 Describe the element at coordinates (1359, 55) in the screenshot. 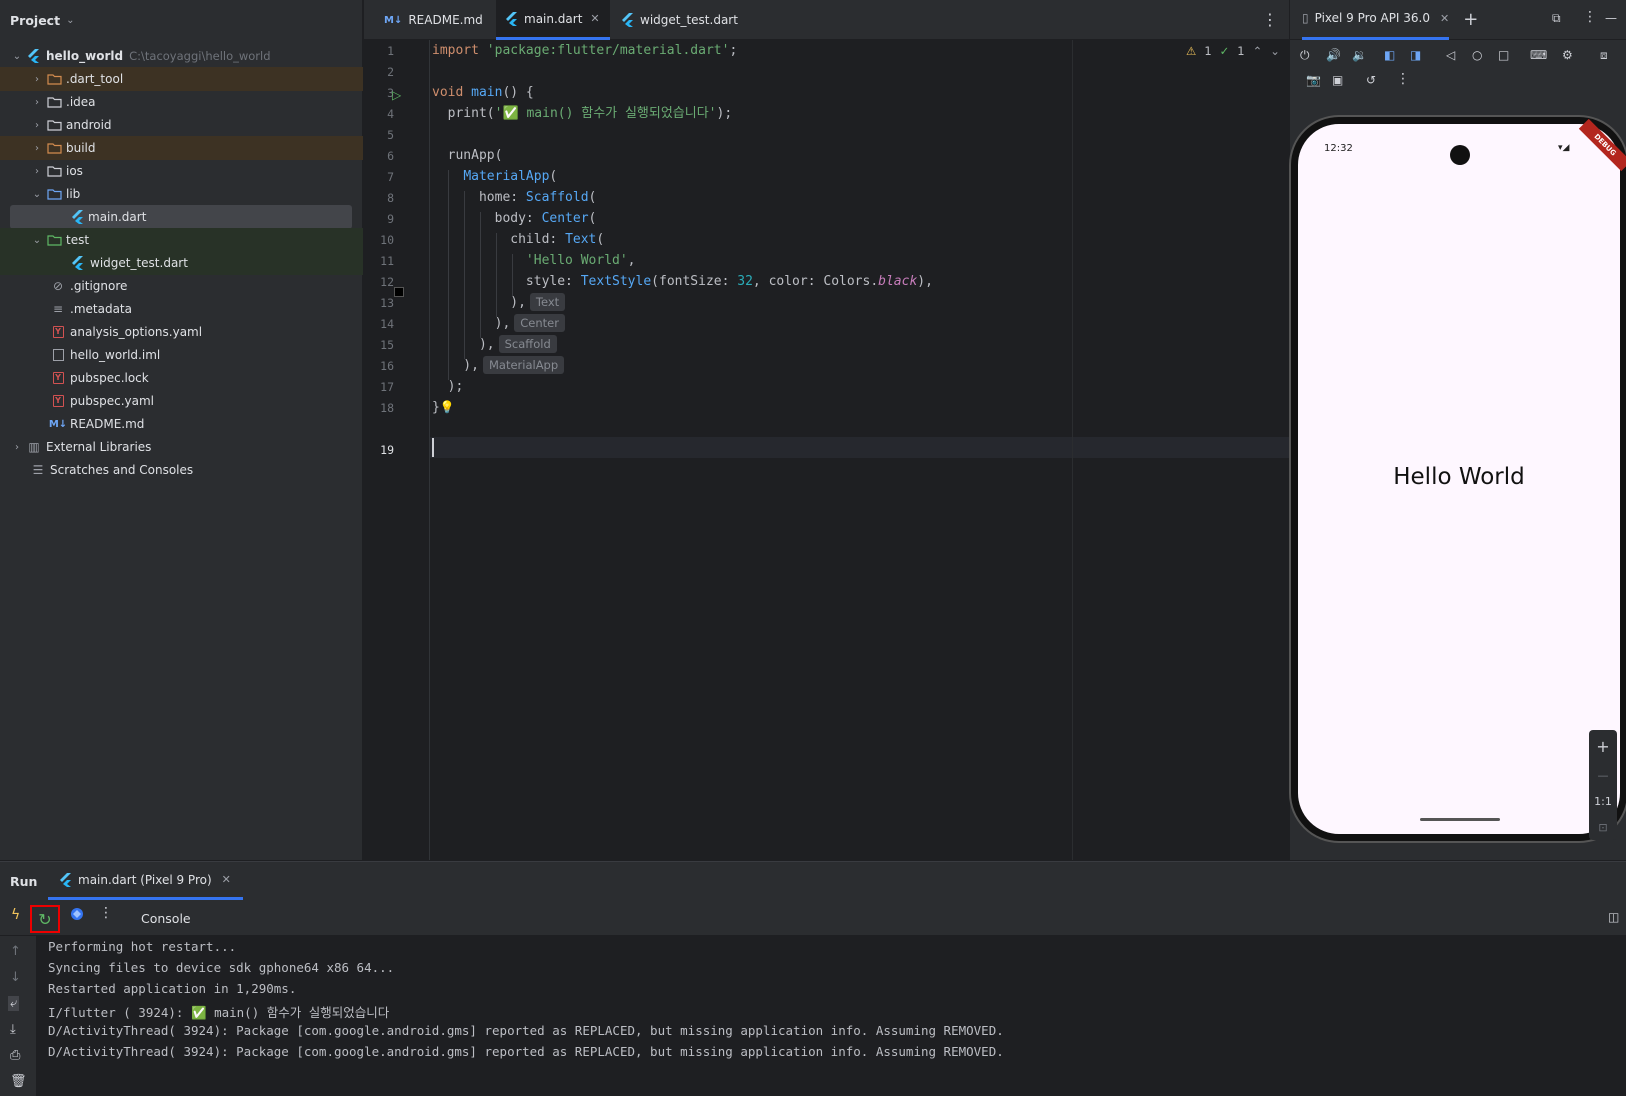

I see `volume-down-icon: 🔉` at that location.